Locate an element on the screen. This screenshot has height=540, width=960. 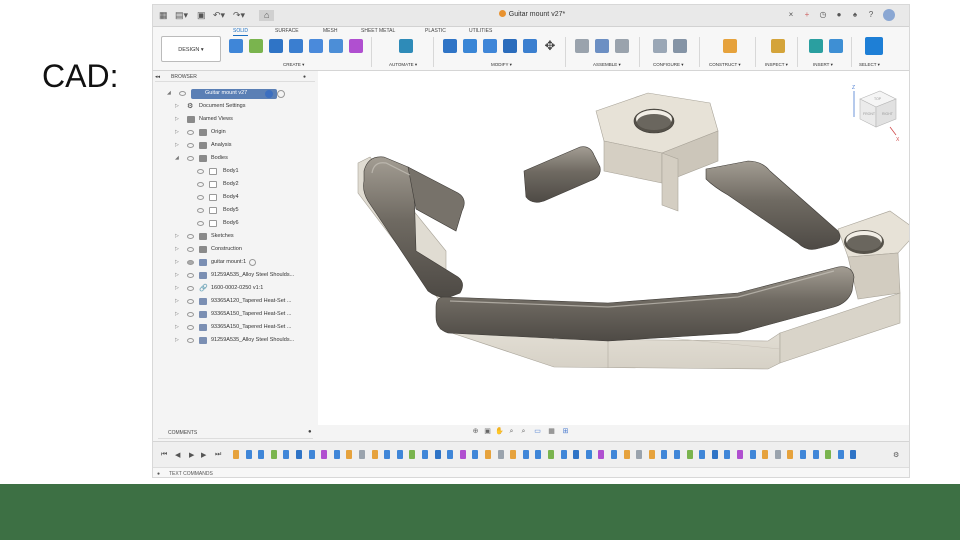
timeline-end-icon: ⏭ is located at coordinates (218, 455).